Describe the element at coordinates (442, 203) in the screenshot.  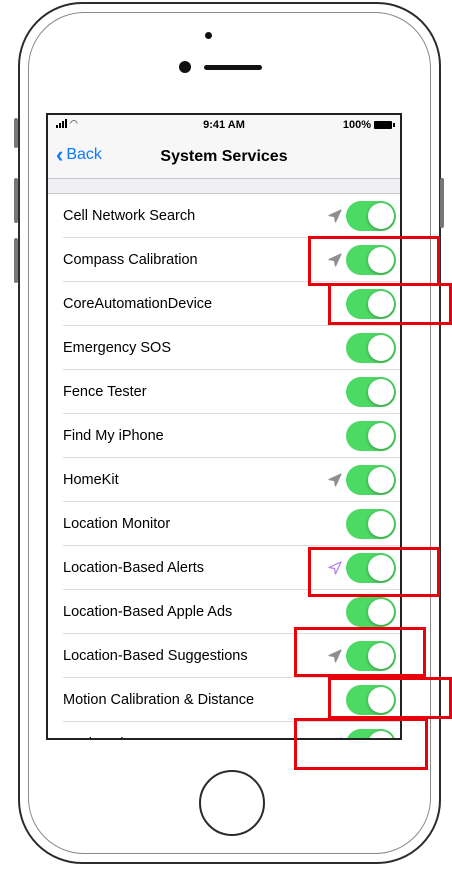
I see `power-button` at that location.